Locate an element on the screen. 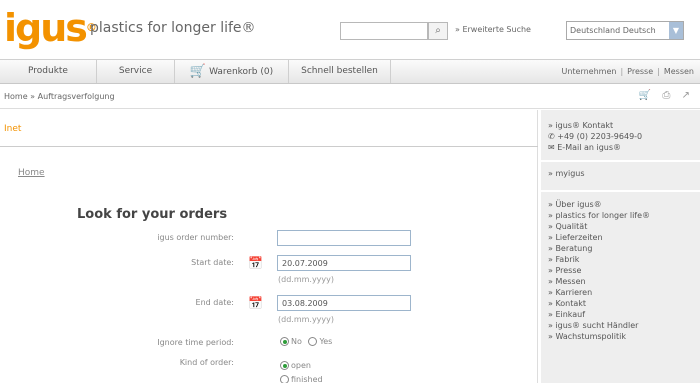 This screenshot has height=383, width=700. sidebar-item: » Messen is located at coordinates (599, 281).